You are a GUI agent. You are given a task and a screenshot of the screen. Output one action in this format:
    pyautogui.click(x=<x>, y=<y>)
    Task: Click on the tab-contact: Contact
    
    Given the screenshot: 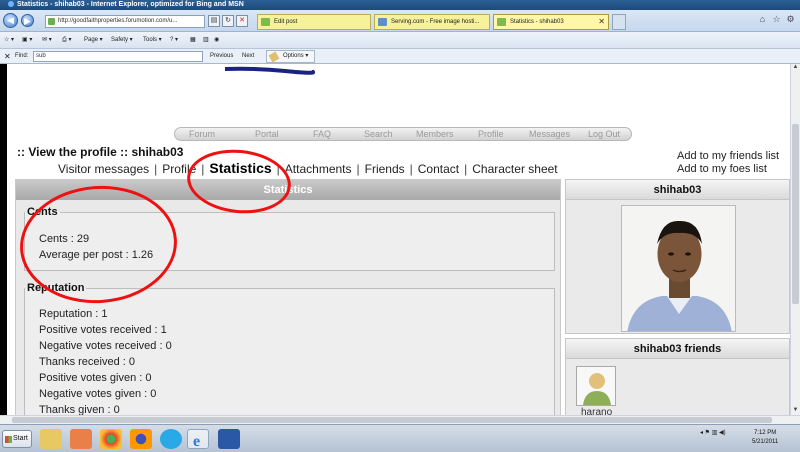 What is the action you would take?
    pyautogui.click(x=438, y=169)
    